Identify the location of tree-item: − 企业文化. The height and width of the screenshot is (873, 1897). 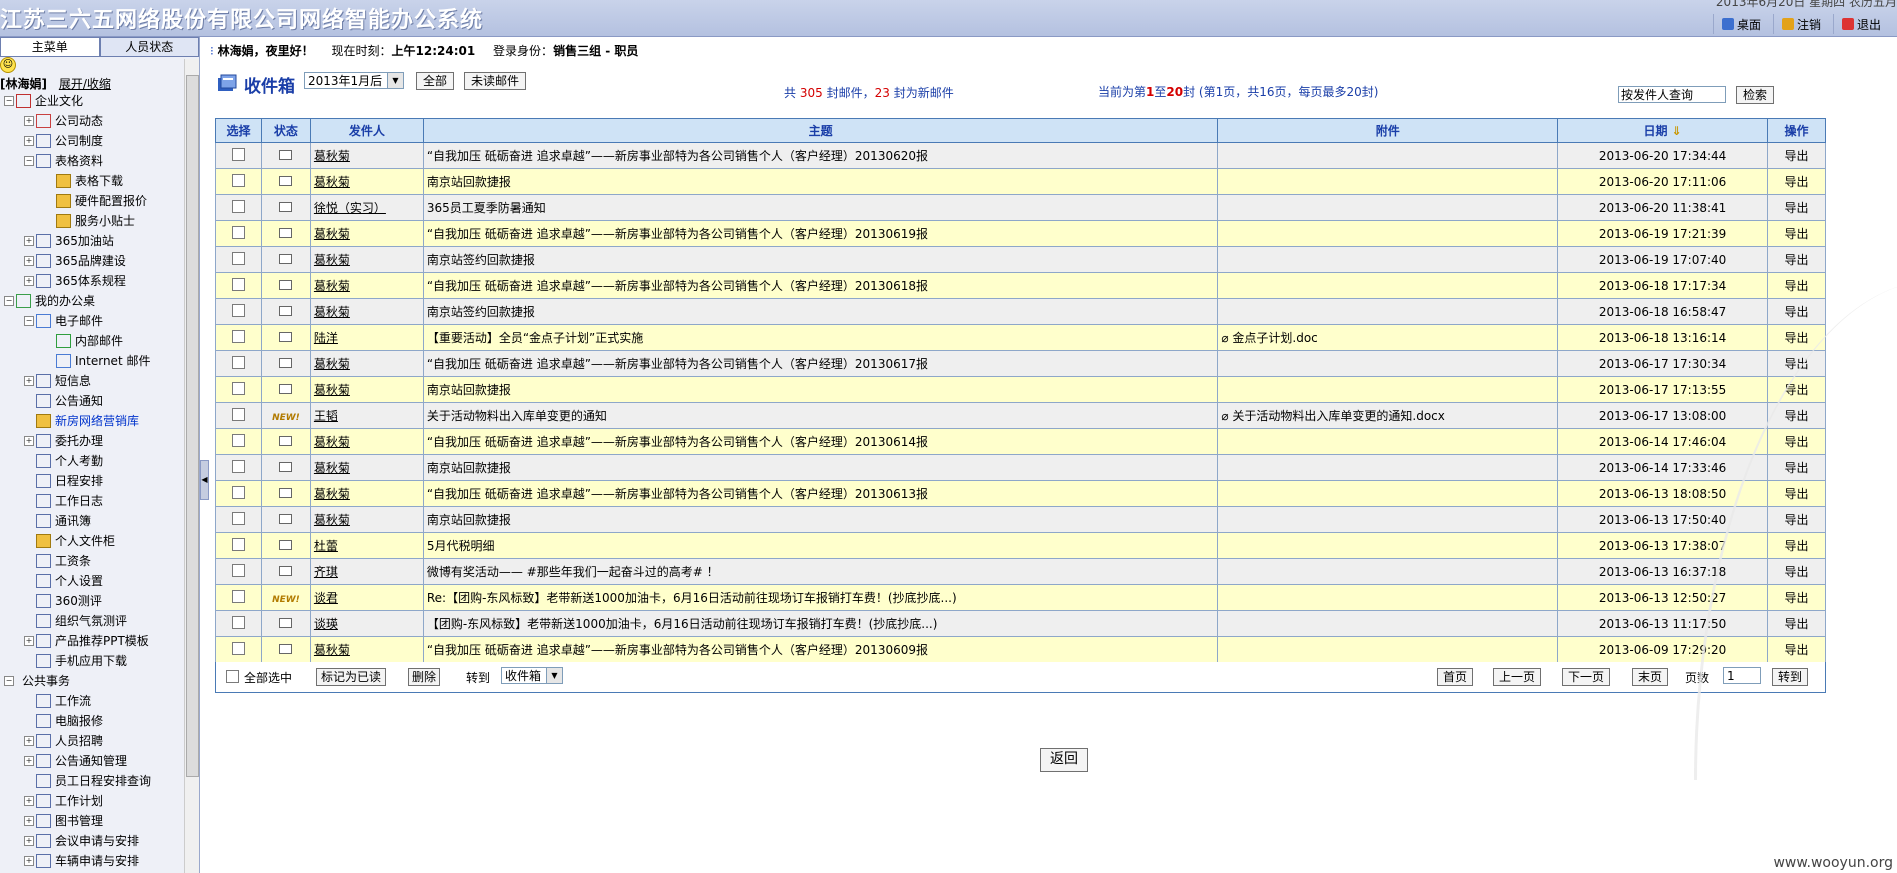
(91, 101).